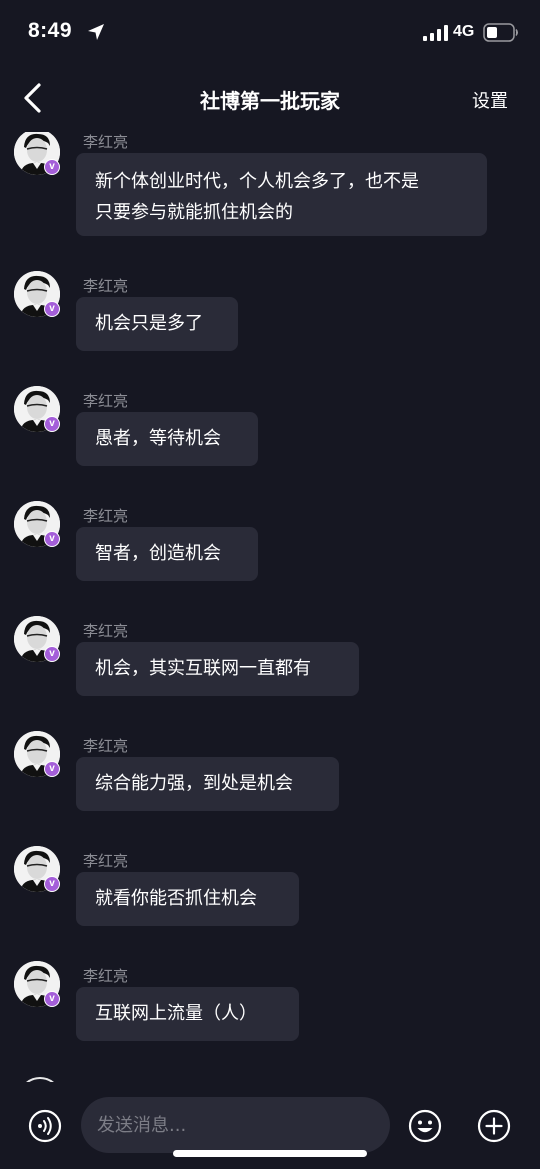 The width and height of the screenshot is (540, 1169). I want to click on network-label: 4G, so click(464, 31).